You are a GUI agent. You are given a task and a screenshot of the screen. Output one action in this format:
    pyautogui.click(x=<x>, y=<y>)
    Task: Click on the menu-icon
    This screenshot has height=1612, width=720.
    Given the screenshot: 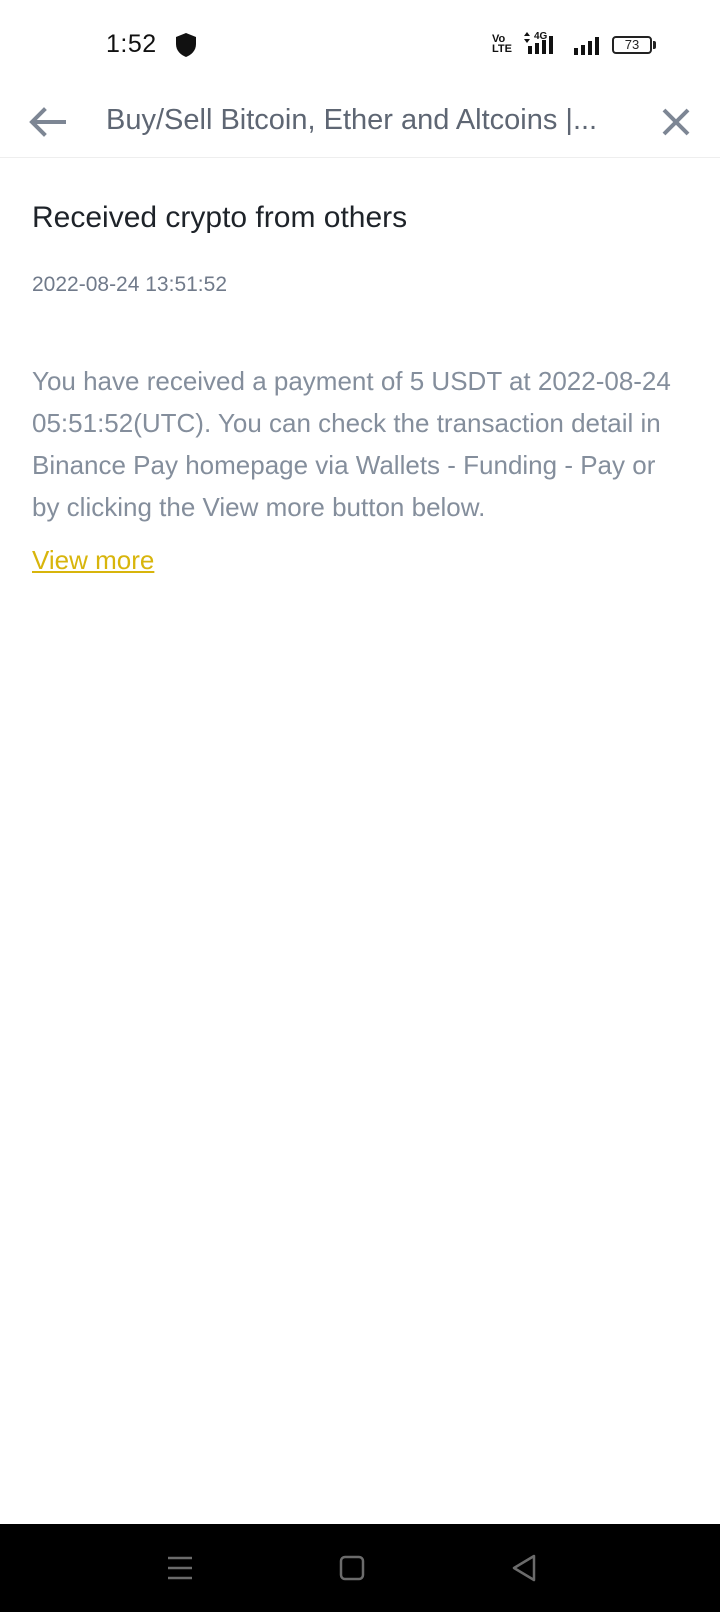 What is the action you would take?
    pyautogui.click(x=180, y=1568)
    